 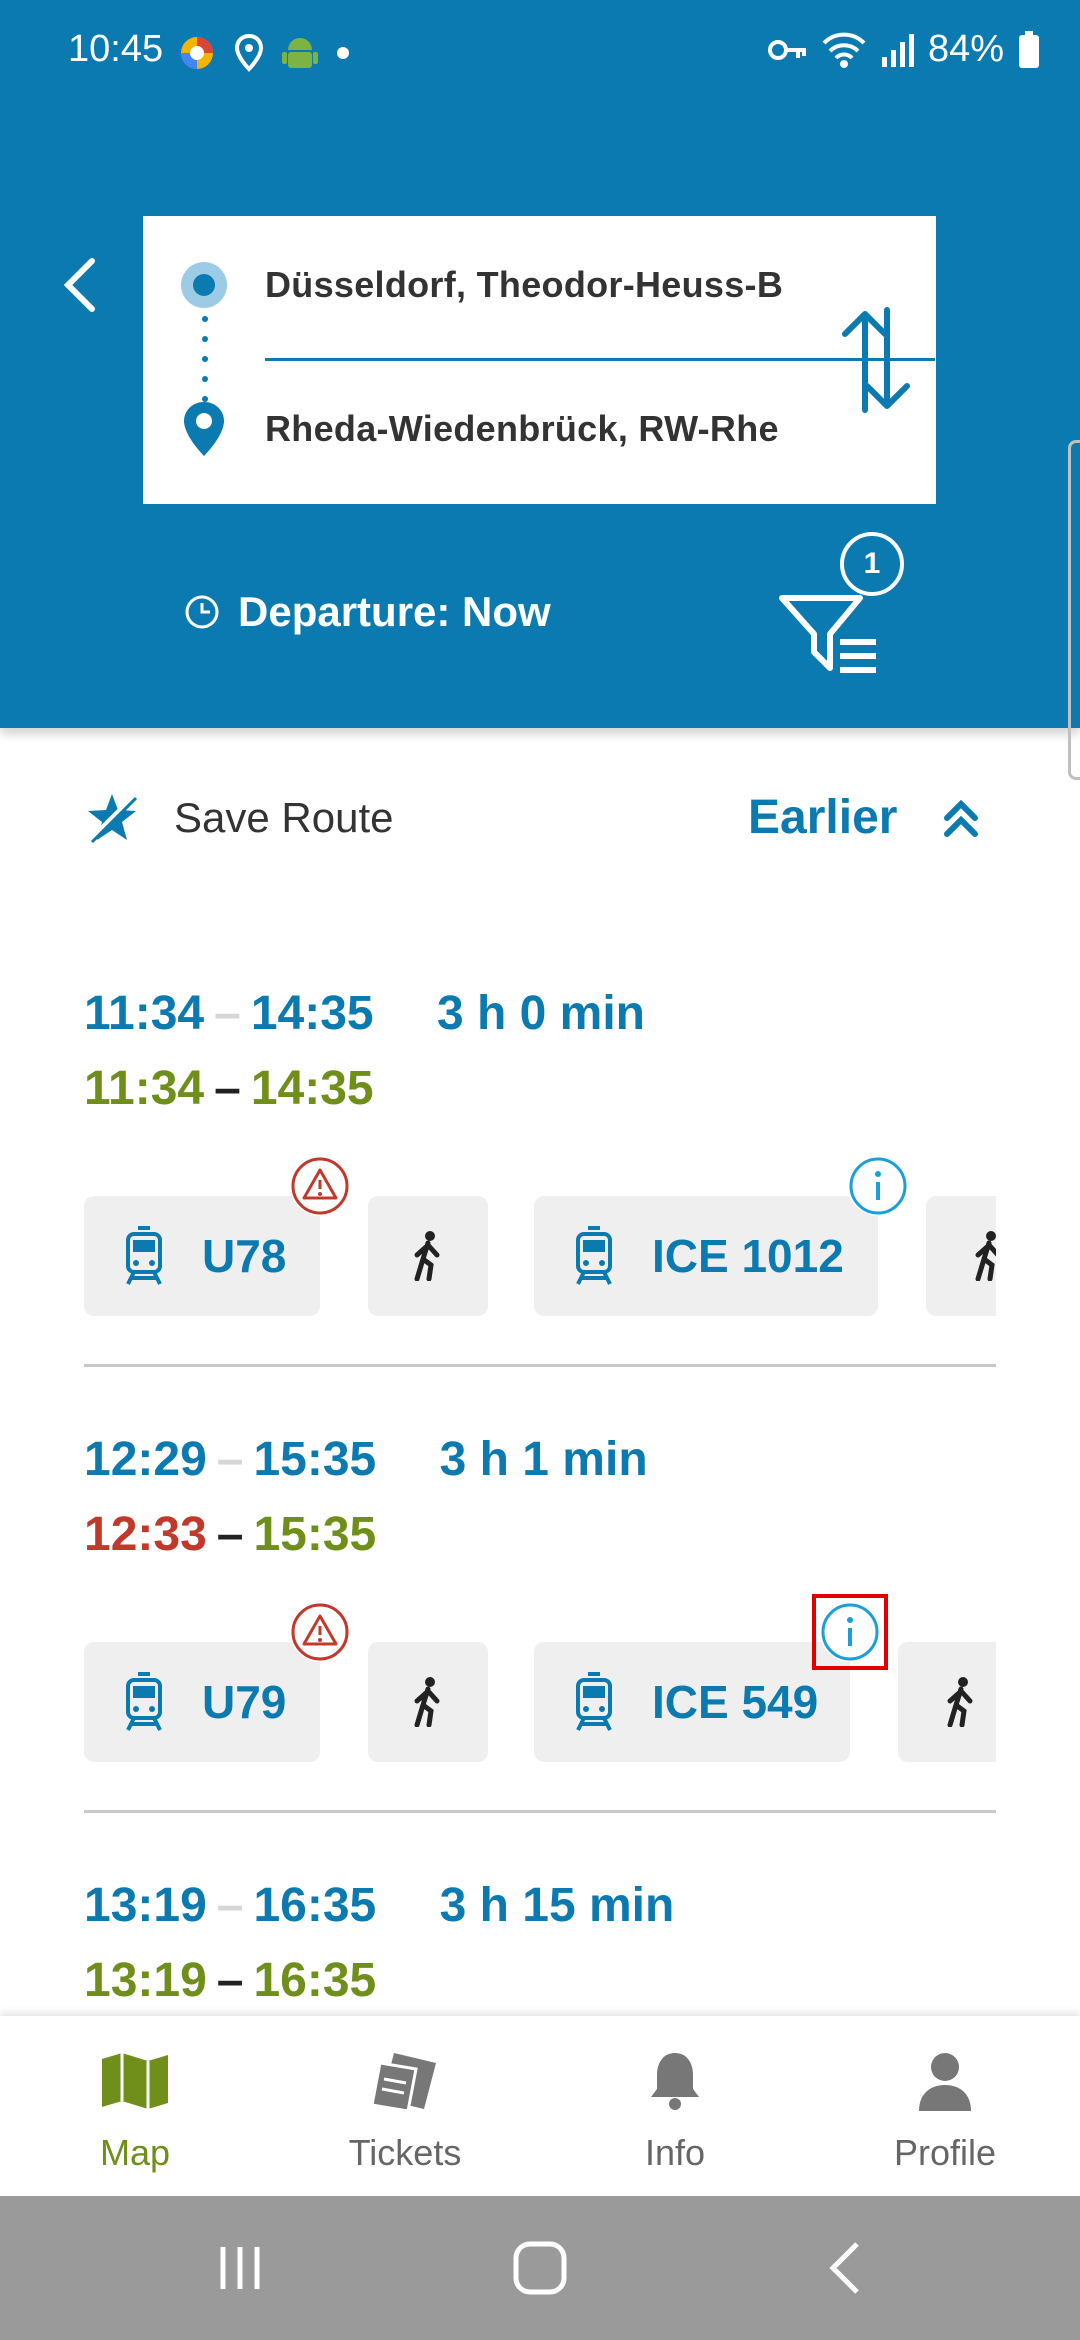 What do you see at coordinates (229, 1088) in the screenshot?
I see `realtime-times: 11:34–14:35` at bounding box center [229, 1088].